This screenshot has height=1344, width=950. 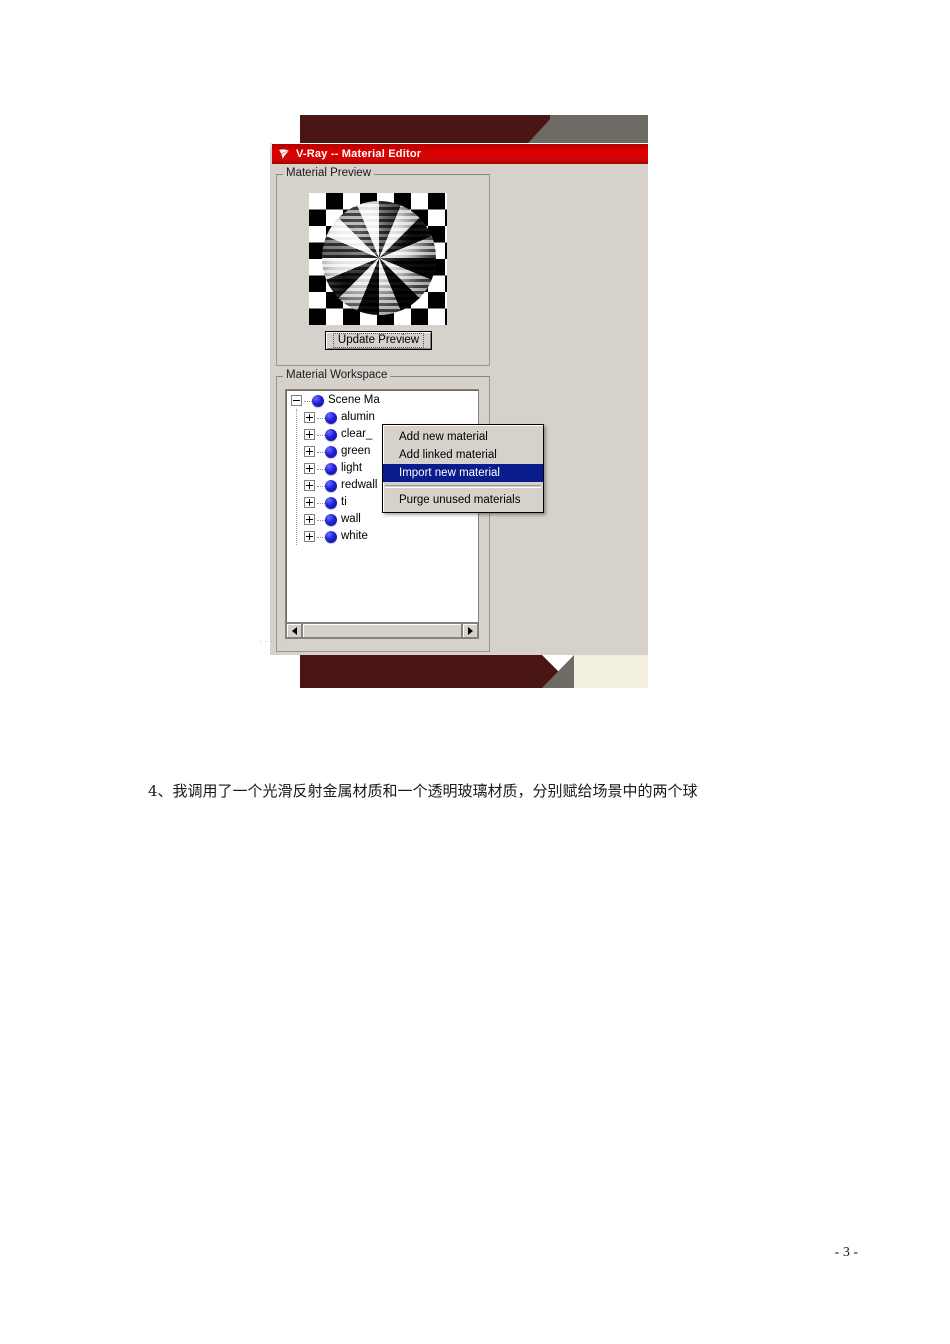 I want to click on scroll-right-button, so click(x=470, y=630).